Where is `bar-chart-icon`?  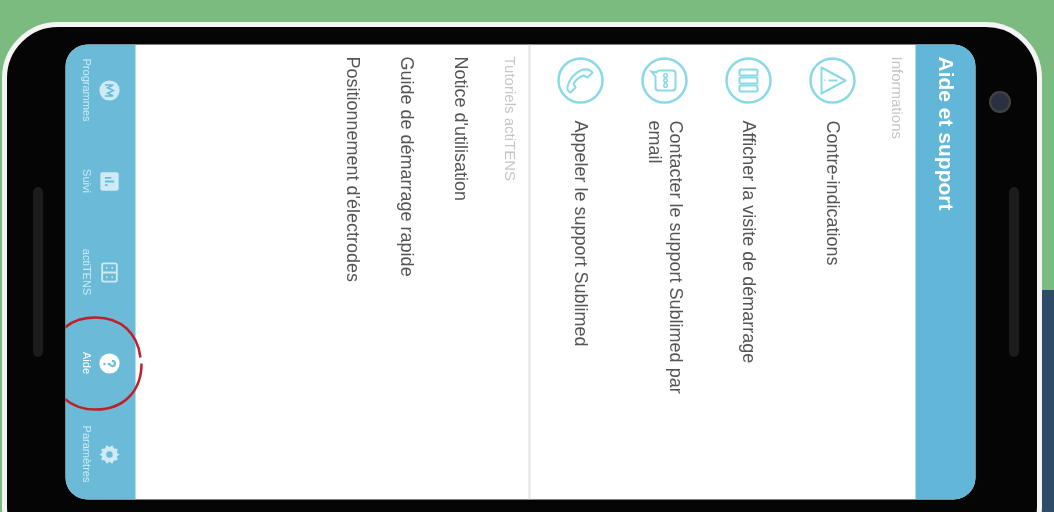 bar-chart-icon is located at coordinates (109, 181).